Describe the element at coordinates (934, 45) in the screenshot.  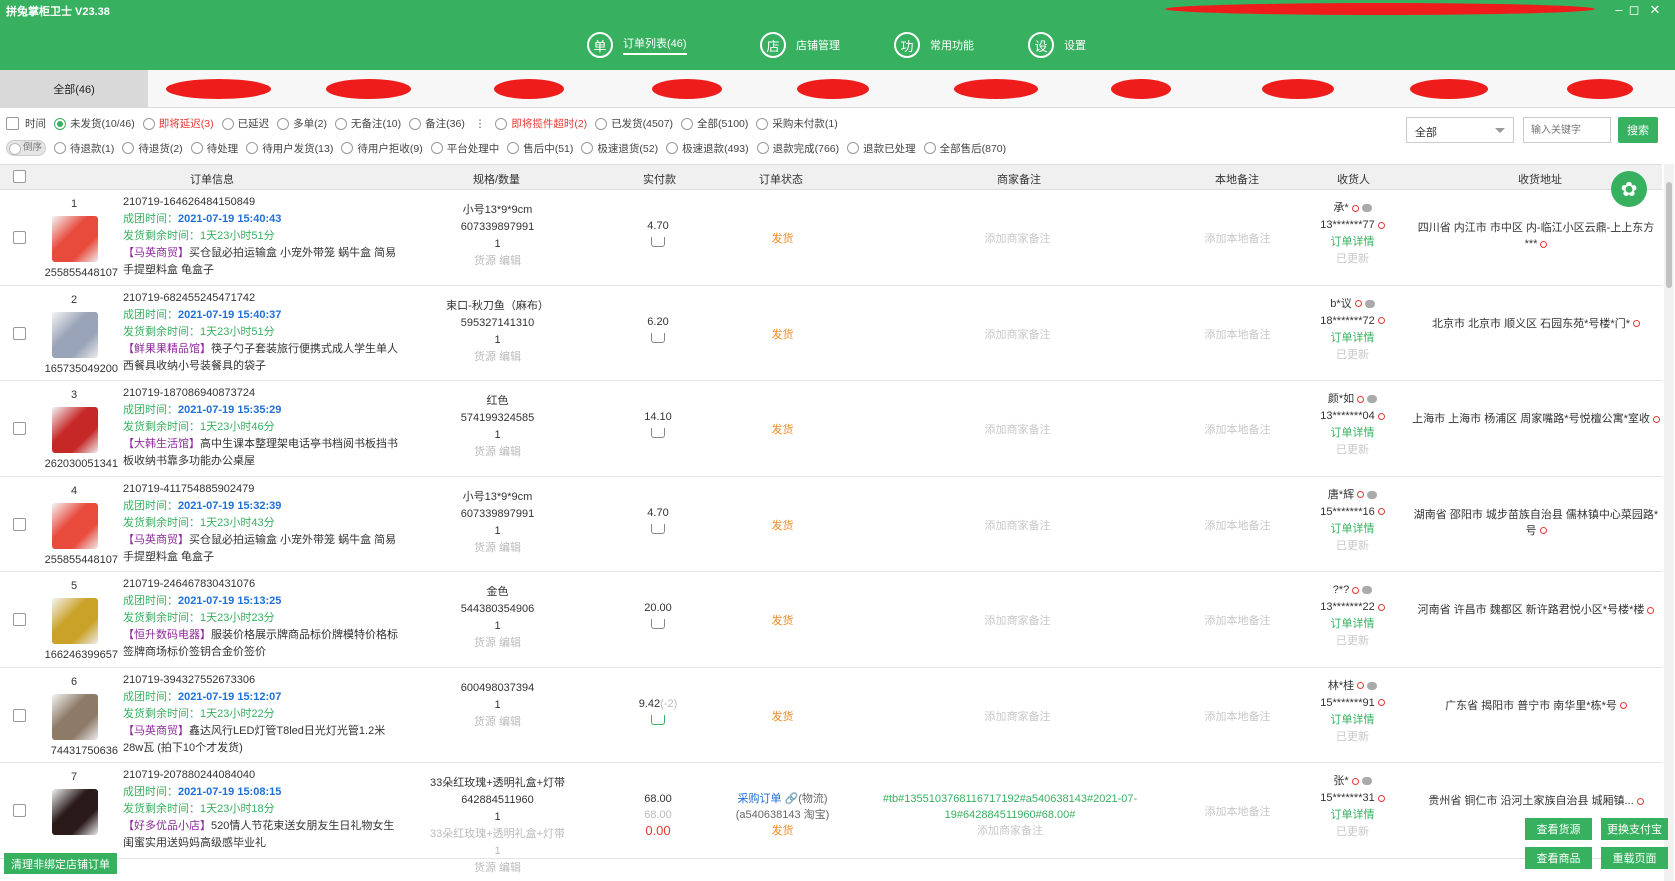
I see `nav-functions: 功 常用功能` at that location.